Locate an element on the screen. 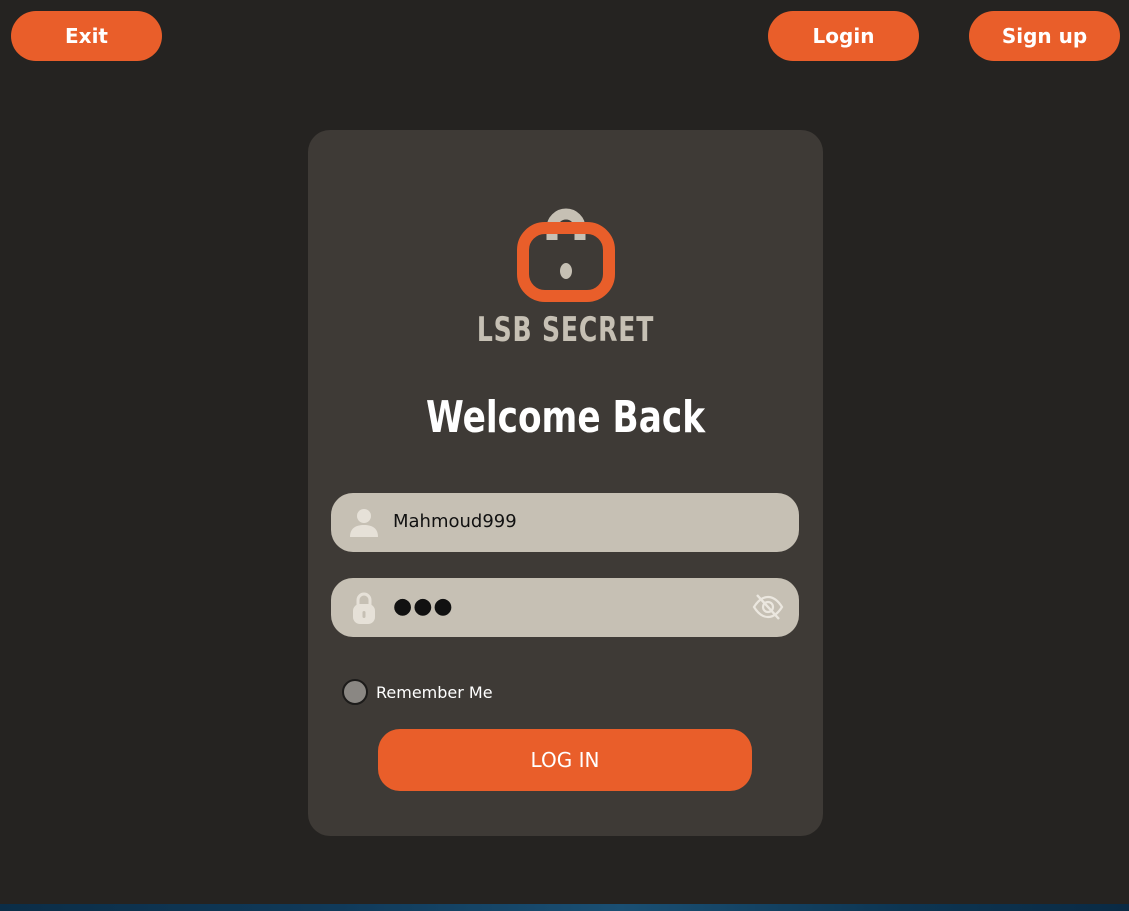 The width and height of the screenshot is (1129, 911). login-submit-button: LOG IN is located at coordinates (565, 760).